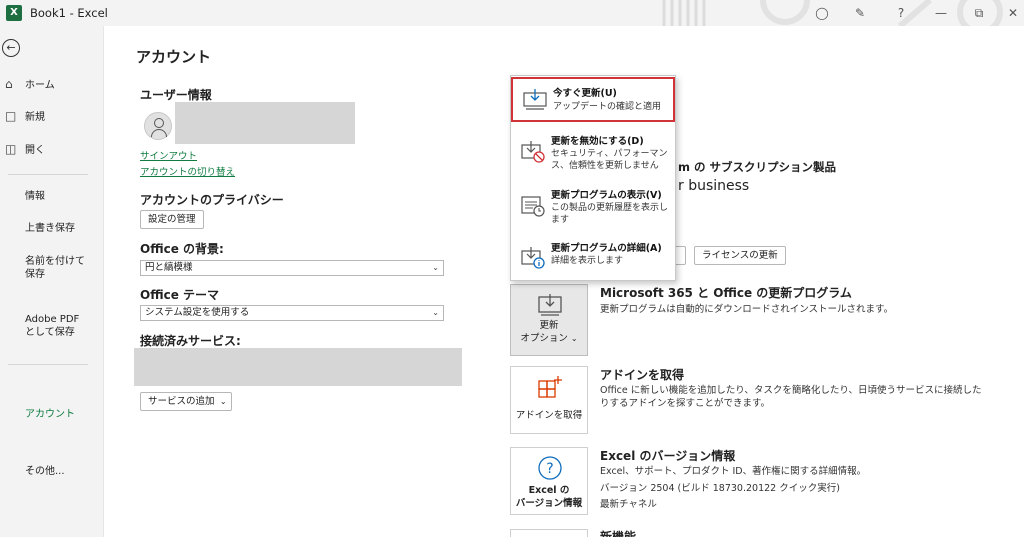  What do you see at coordinates (292, 268) in the screenshot?
I see `background-select: 円と縞模様 ⌄` at bounding box center [292, 268].